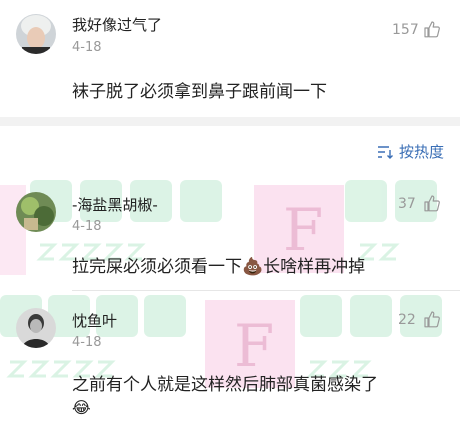  I want to click on poop-emoji: 💩, so click(253, 267).